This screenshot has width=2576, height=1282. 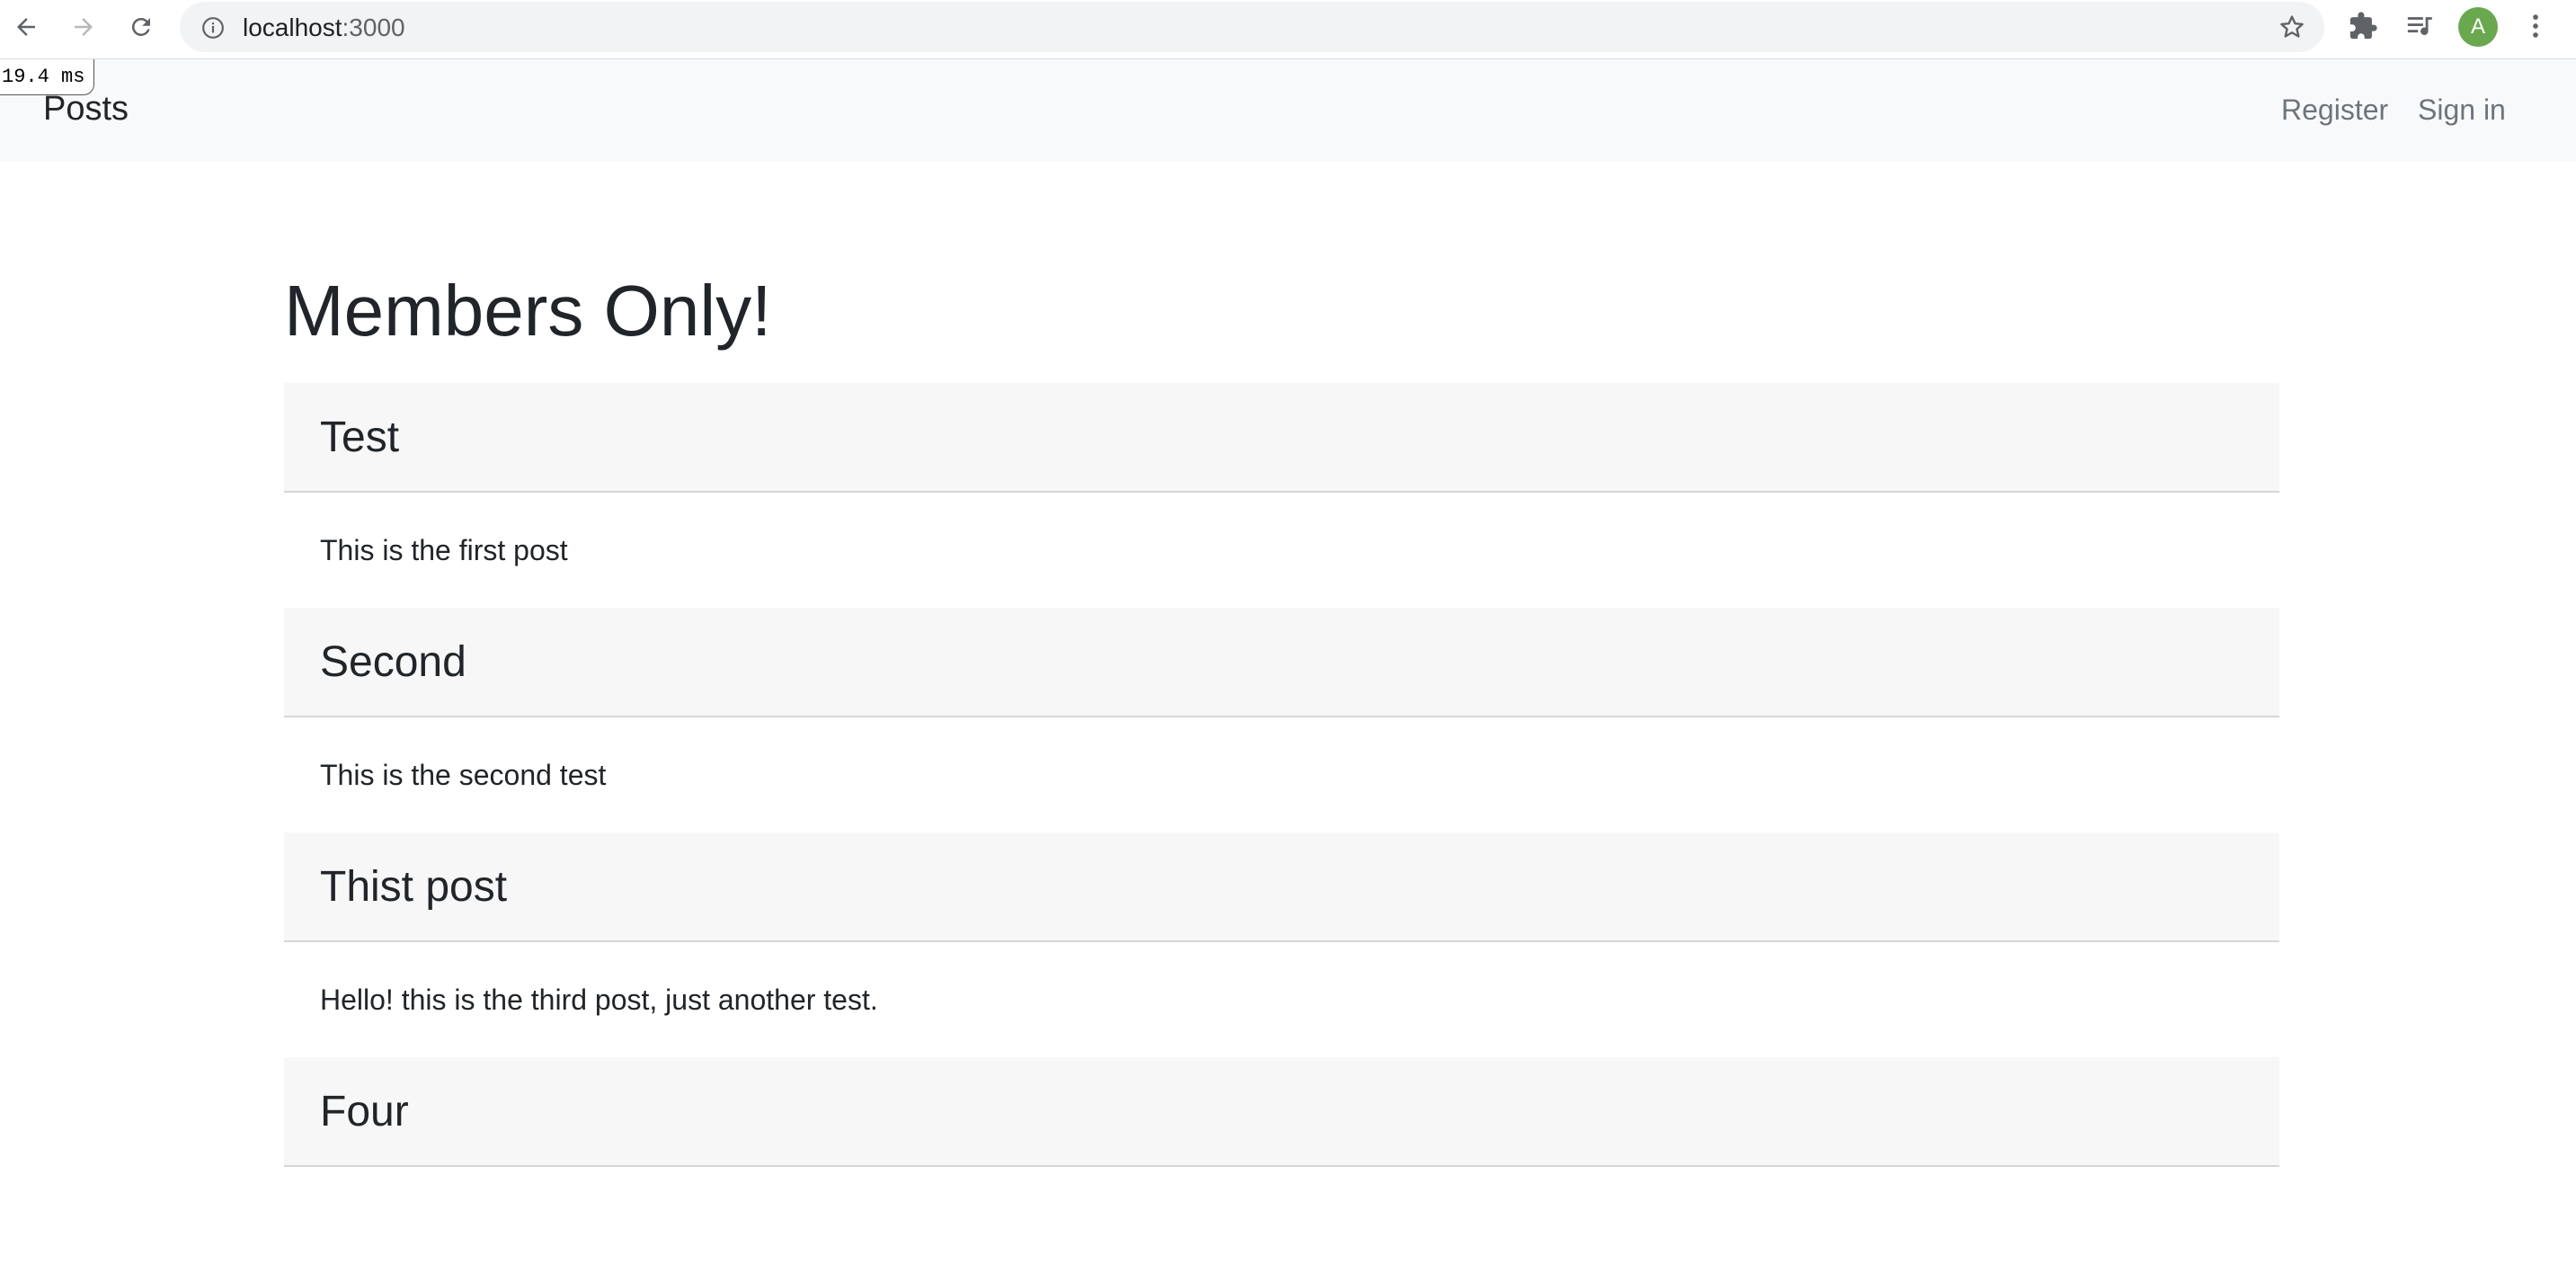 I want to click on media-button, so click(x=2420, y=26).